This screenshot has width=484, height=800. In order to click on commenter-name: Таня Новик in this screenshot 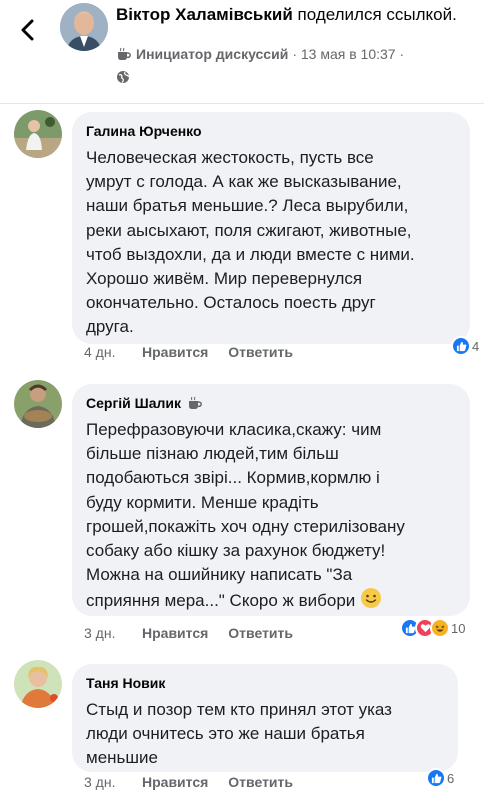, I will do `click(265, 683)`.